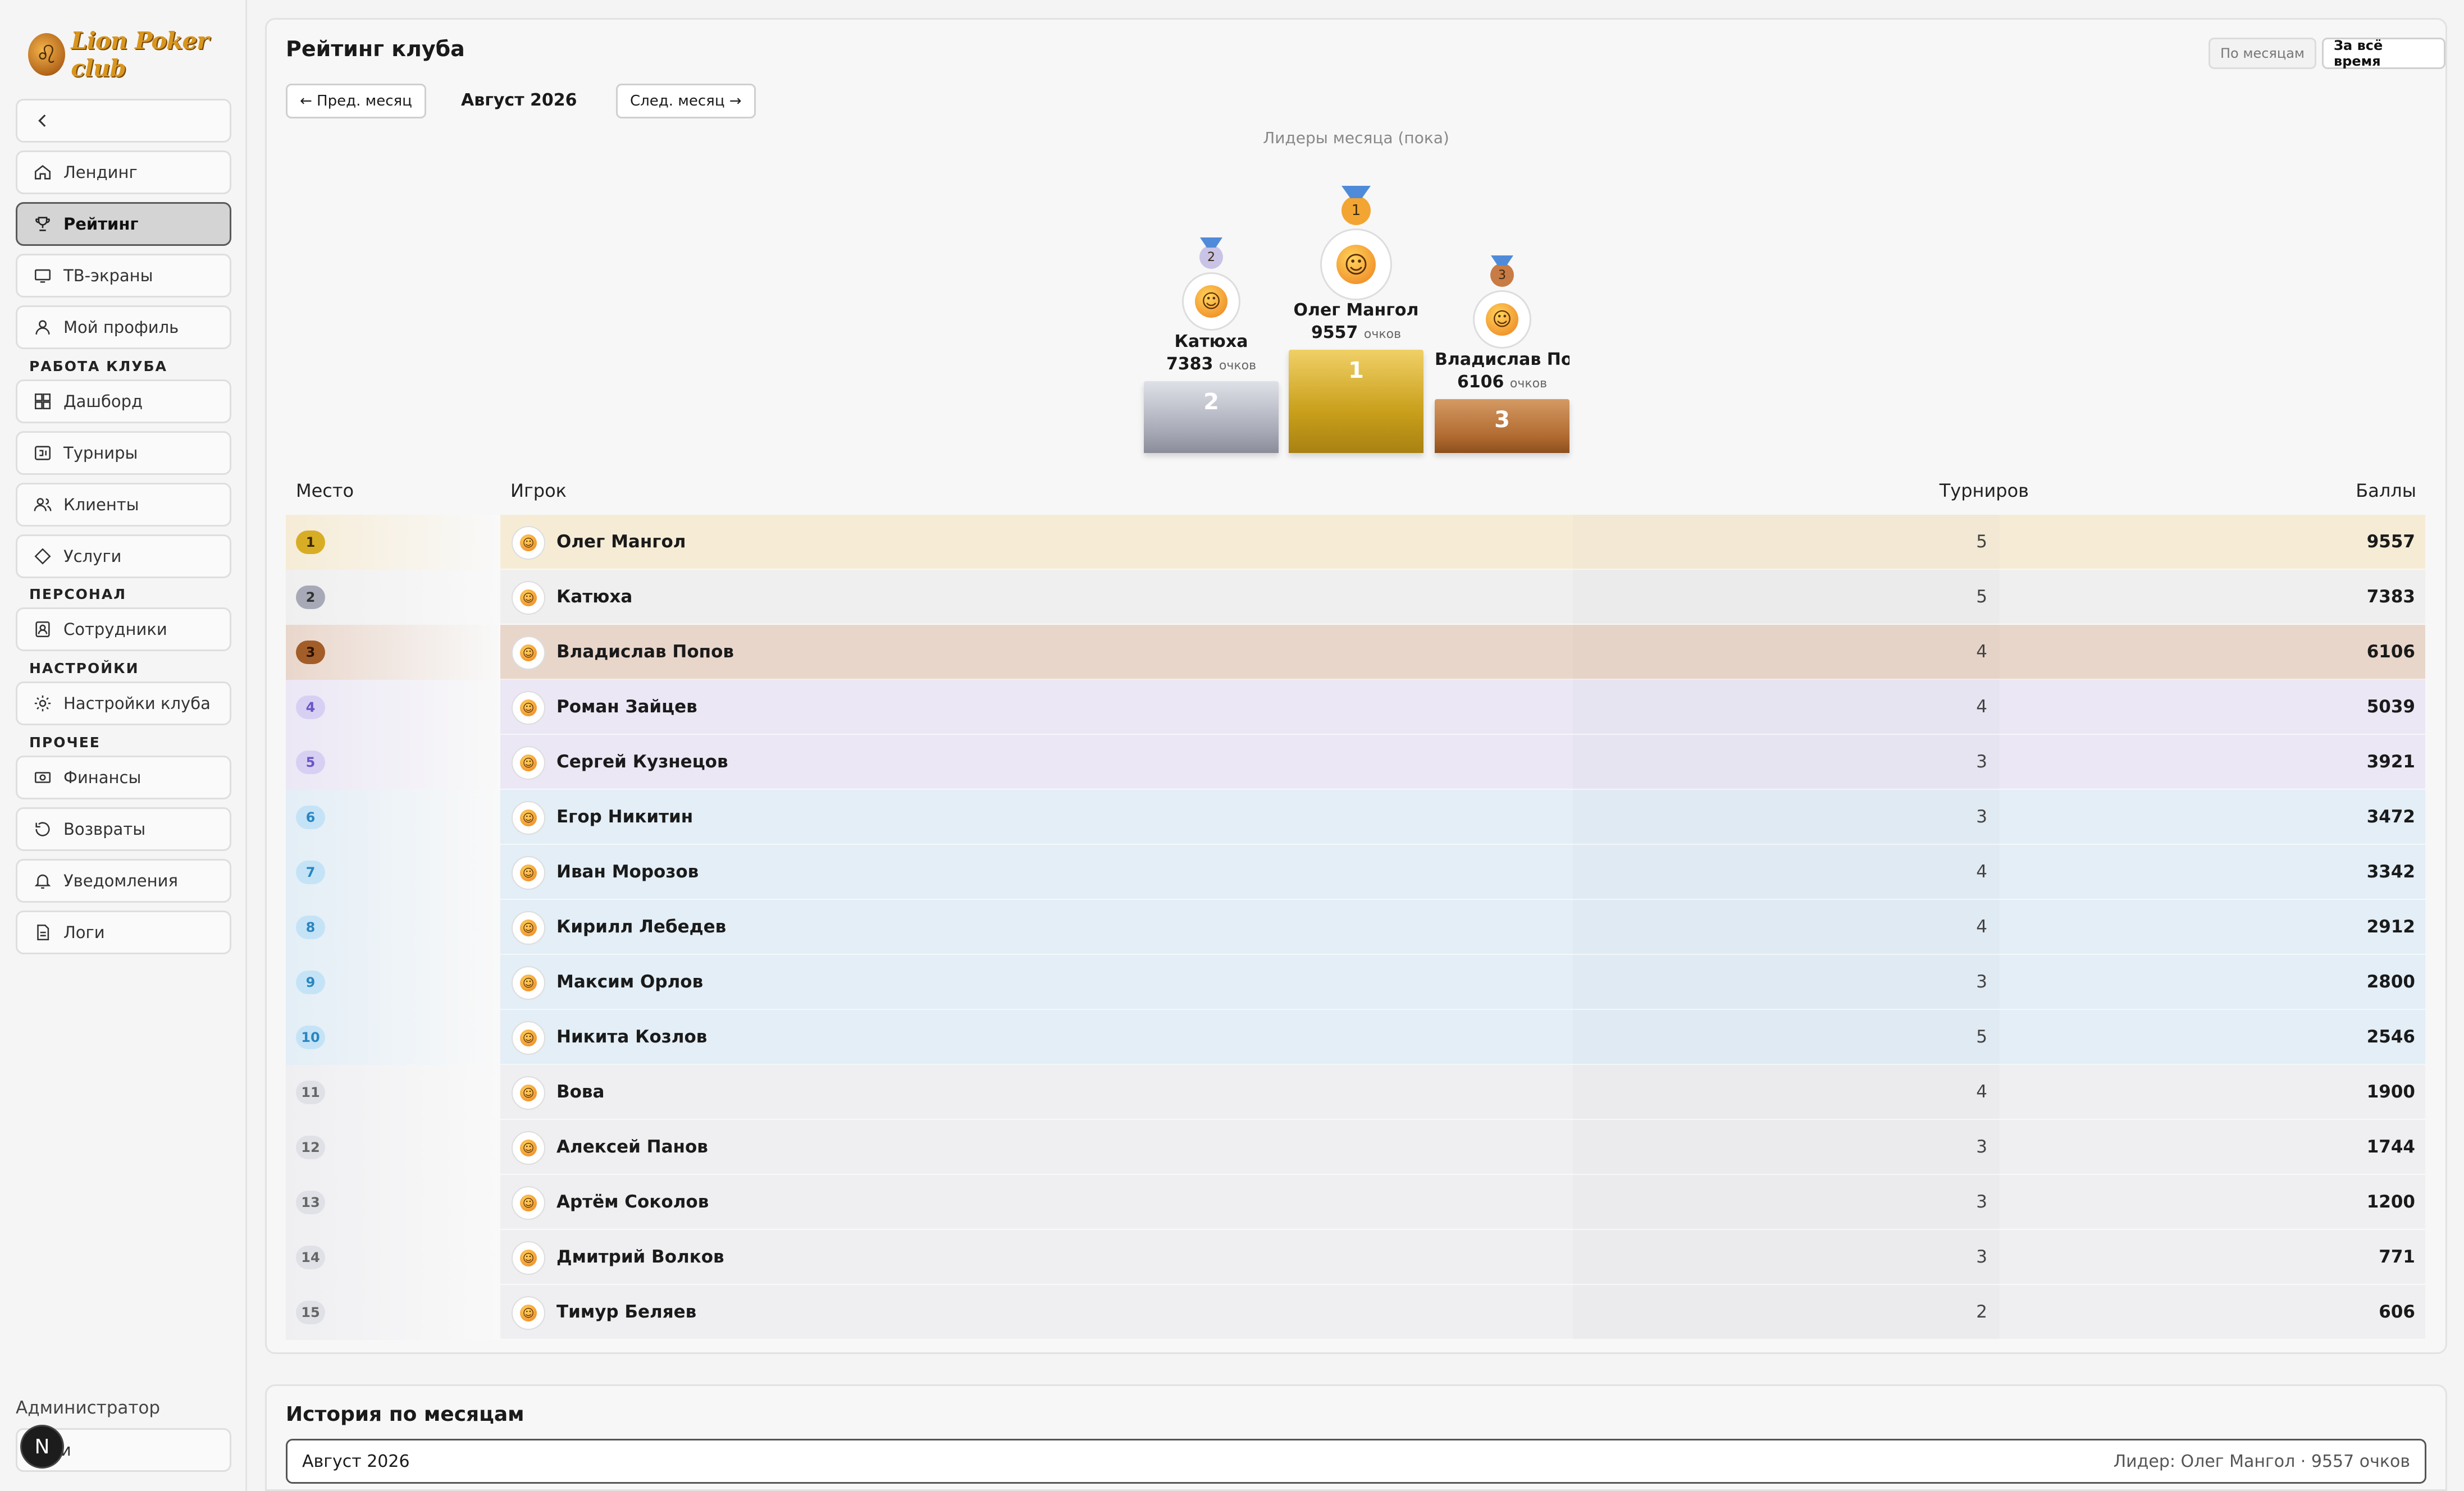 This screenshot has width=2464, height=1491. I want to click on toggle-monthly: По месяцам, so click(2263, 54).